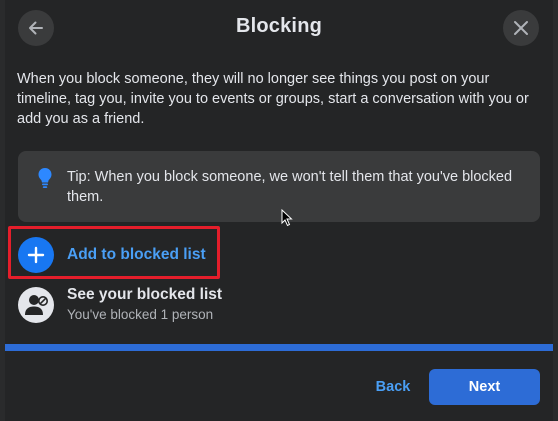 Image resolution: width=558 pixels, height=421 pixels. I want to click on blocked-count-text: You've blocked 1 person, so click(140, 314).